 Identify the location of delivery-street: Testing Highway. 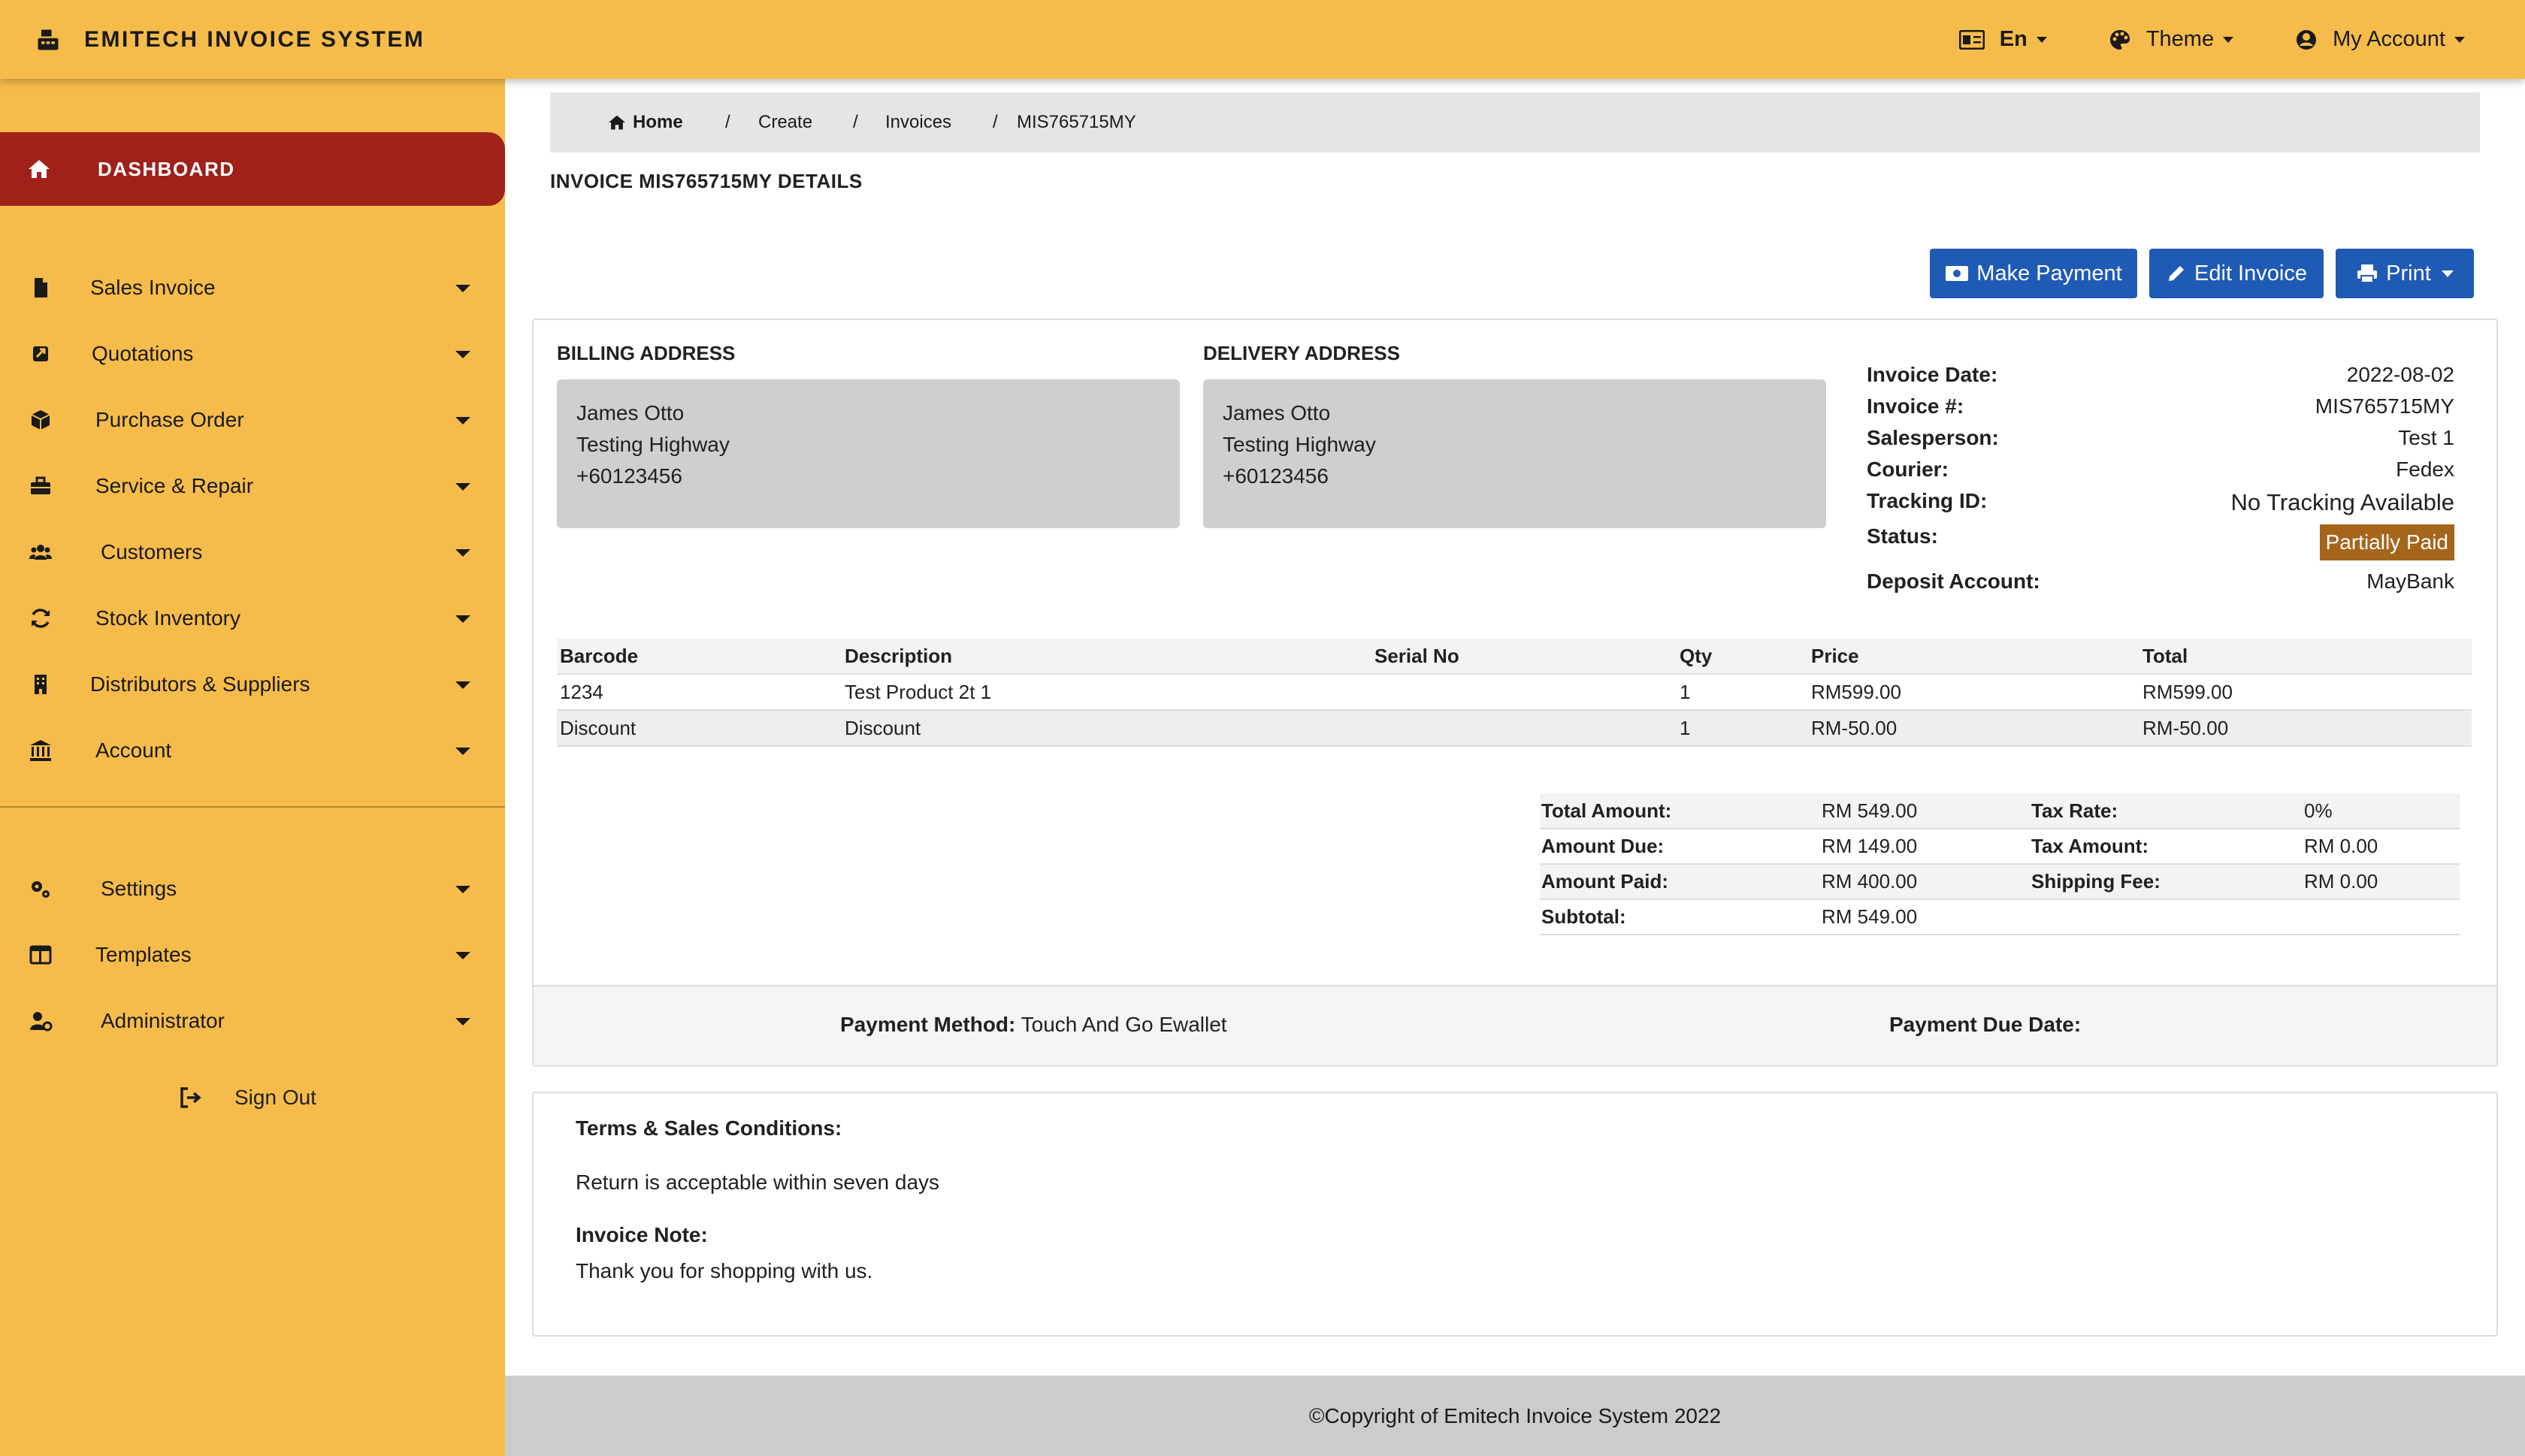
(1299, 444).